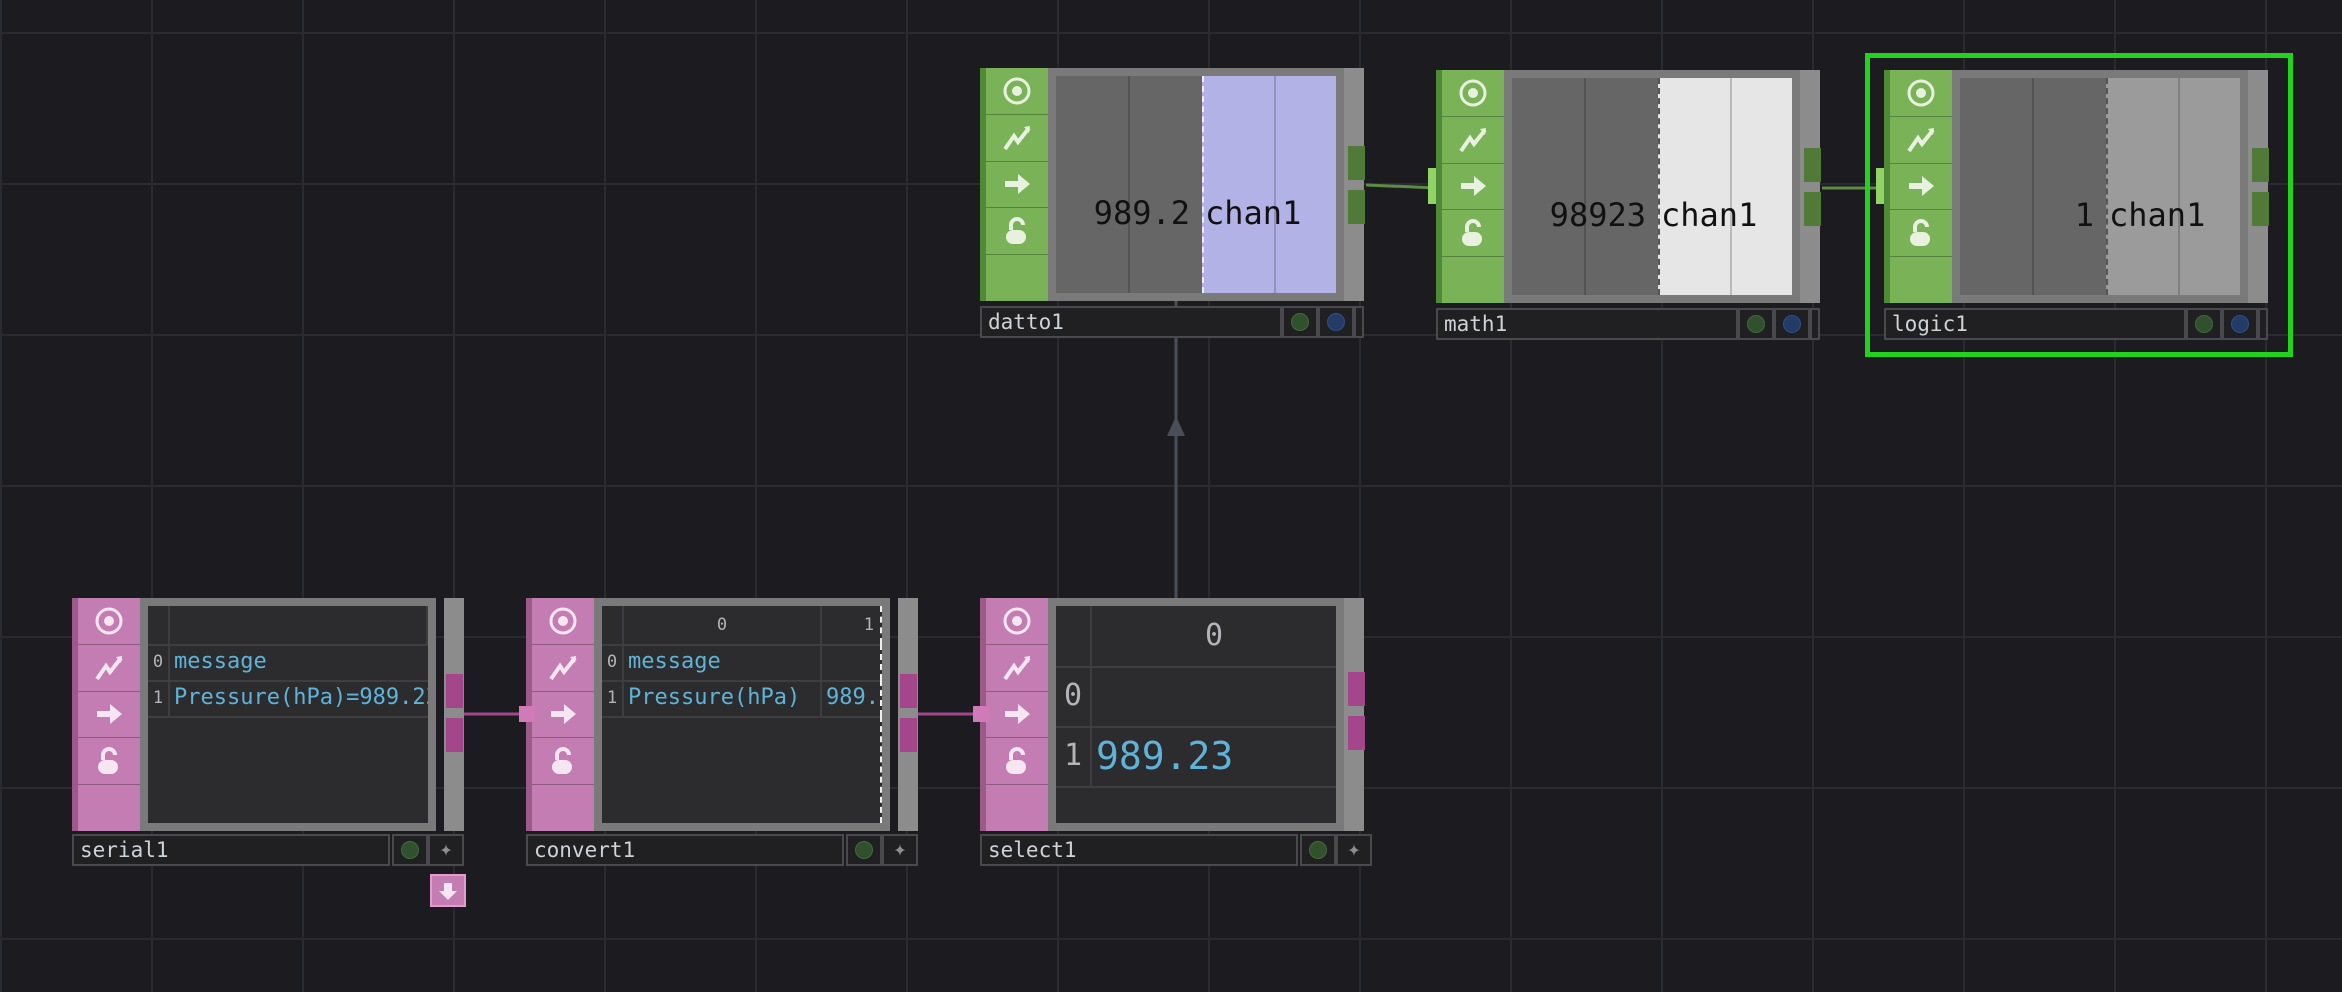 Image resolution: width=2342 pixels, height=992 pixels. I want to click on input-connector-convert1, so click(527, 714).